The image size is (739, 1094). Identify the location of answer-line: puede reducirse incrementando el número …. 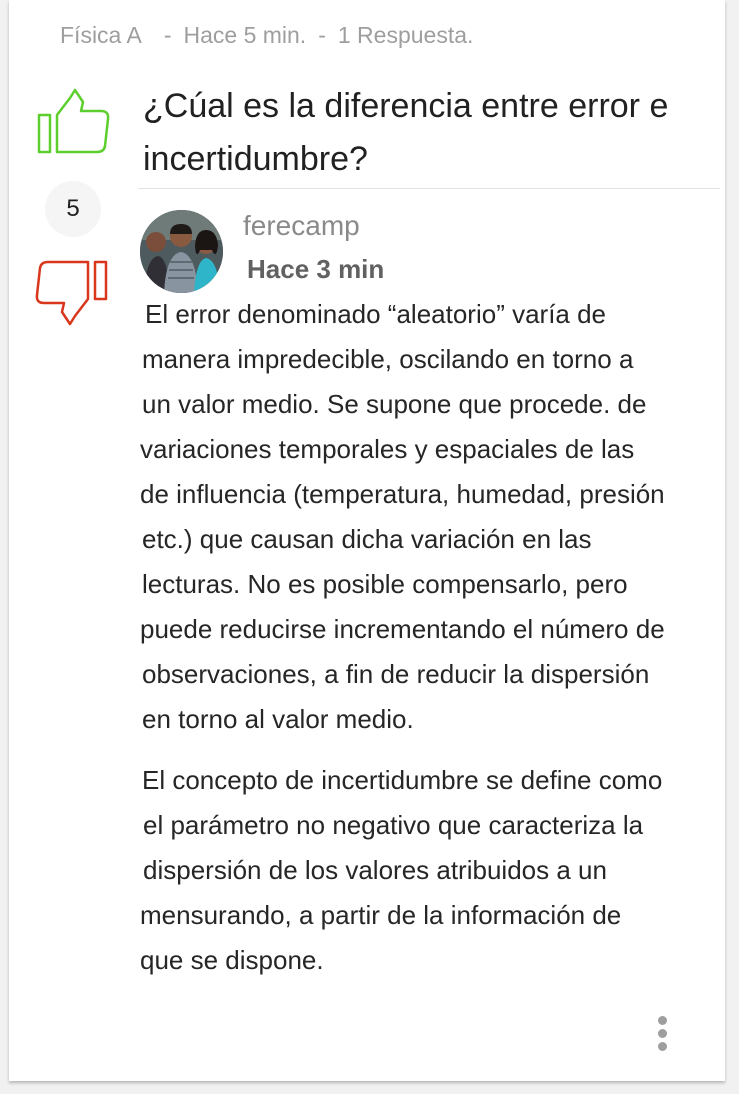
(402, 629).